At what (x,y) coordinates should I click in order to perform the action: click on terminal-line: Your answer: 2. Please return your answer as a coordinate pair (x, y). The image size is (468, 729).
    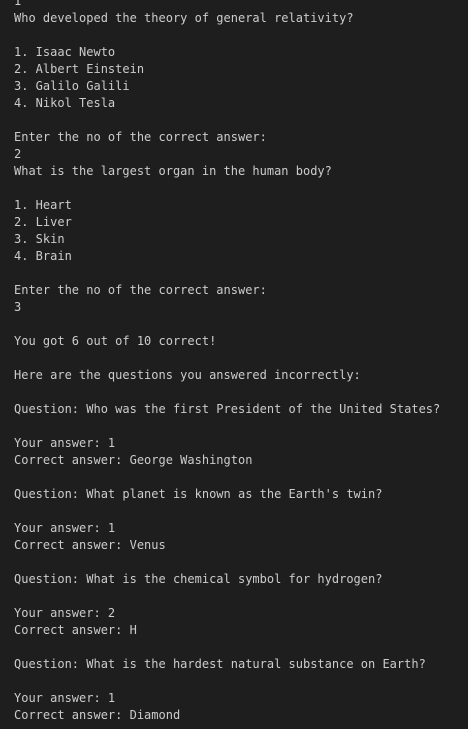
    Looking at the image, I should click on (65, 613).